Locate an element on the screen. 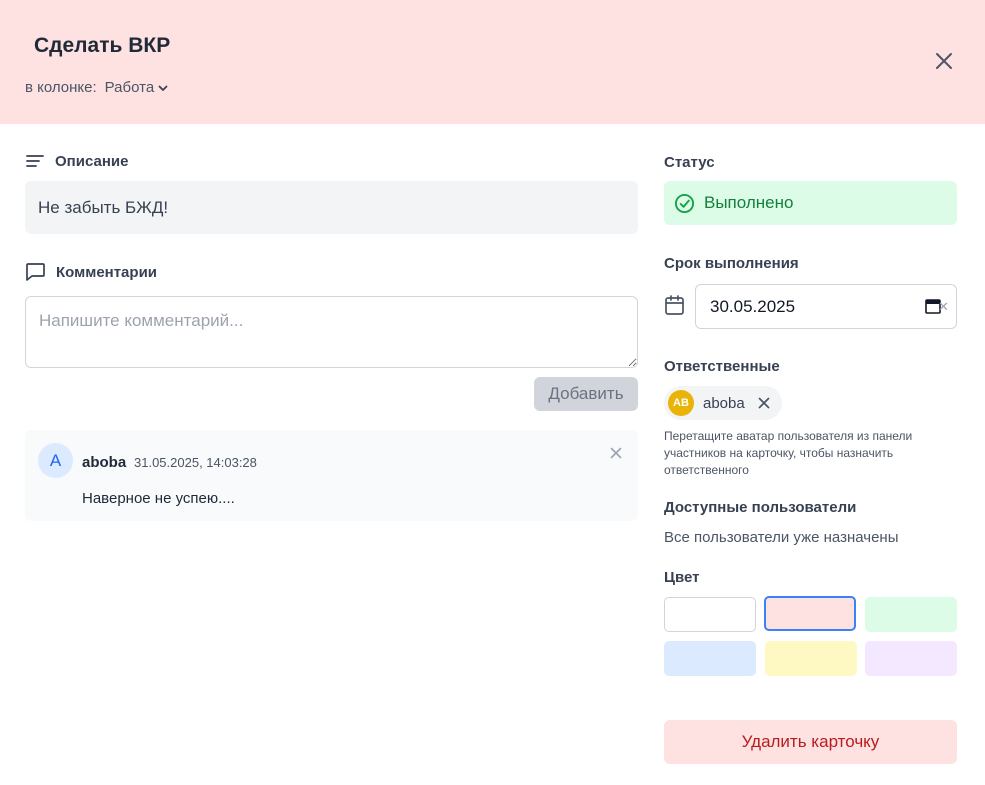  column-prefix-label: в колонке: is located at coordinates (61, 87).